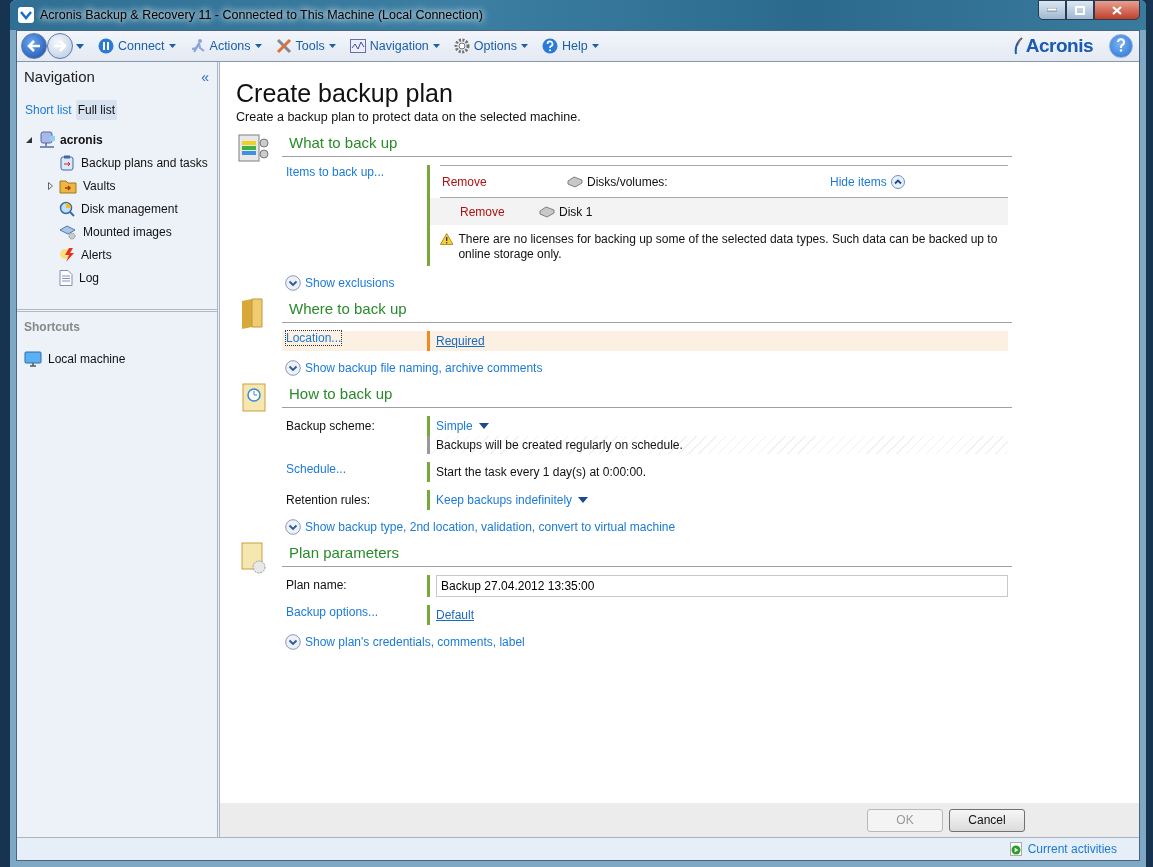 The height and width of the screenshot is (867, 1153). Describe the element at coordinates (66, 277) in the screenshot. I see `document-icon` at that location.